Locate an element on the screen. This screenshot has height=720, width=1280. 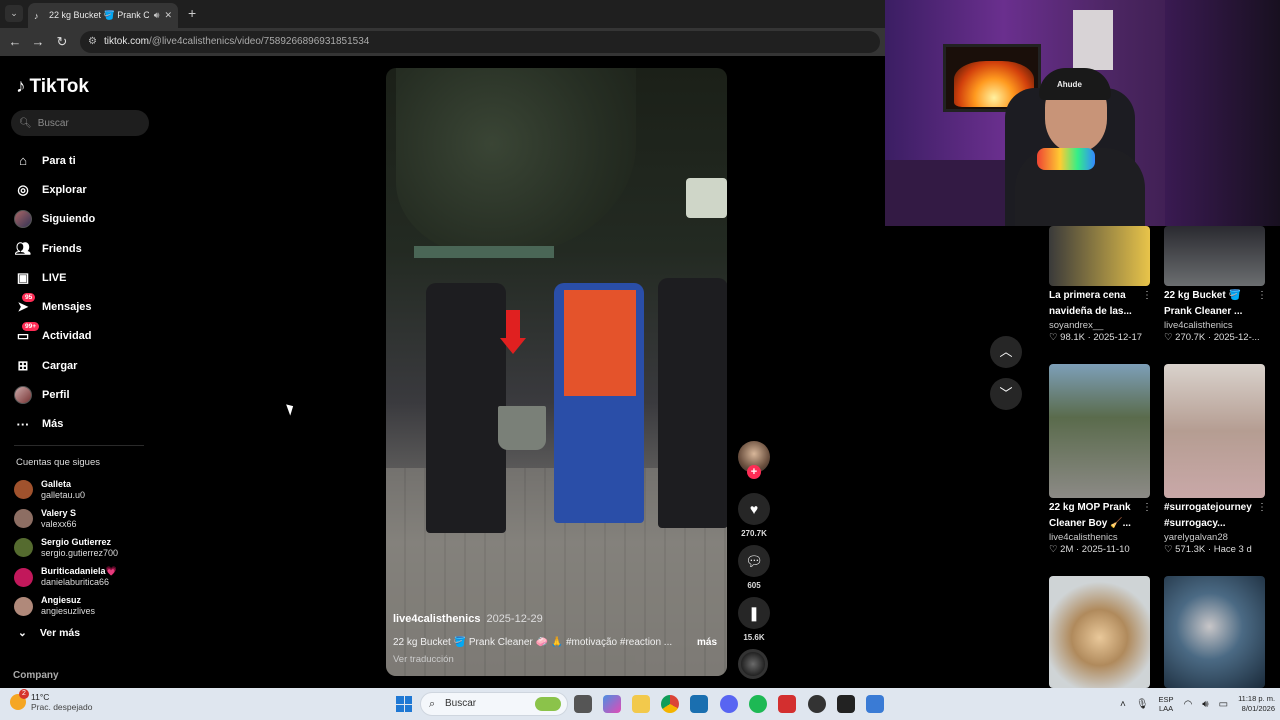
file-explorer-icon is located at coordinates (641, 704).